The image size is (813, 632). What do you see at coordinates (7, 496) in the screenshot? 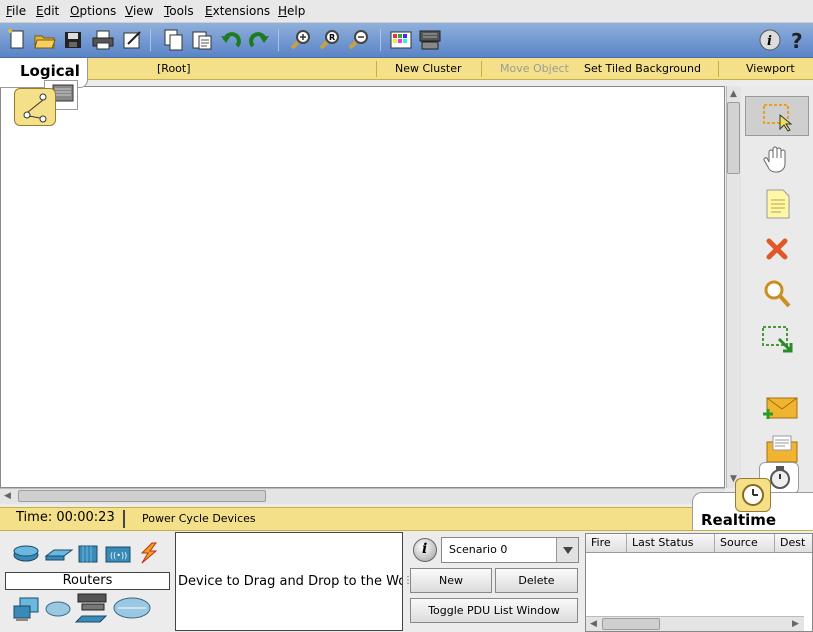
I see `scroll-left-arrow-icon: ◀` at bounding box center [7, 496].